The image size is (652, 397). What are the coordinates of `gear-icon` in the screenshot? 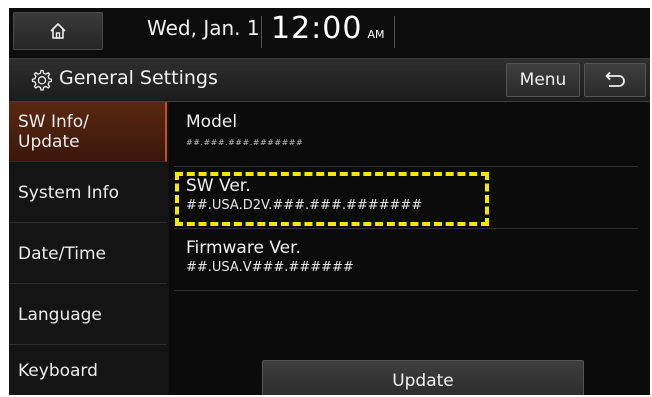 It's located at (41, 80).